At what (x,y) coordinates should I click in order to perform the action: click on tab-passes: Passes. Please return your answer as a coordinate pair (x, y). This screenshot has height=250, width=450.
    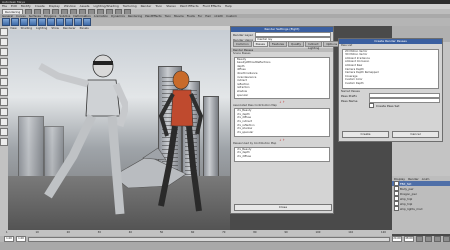
    Looking at the image, I should click on (260, 44).